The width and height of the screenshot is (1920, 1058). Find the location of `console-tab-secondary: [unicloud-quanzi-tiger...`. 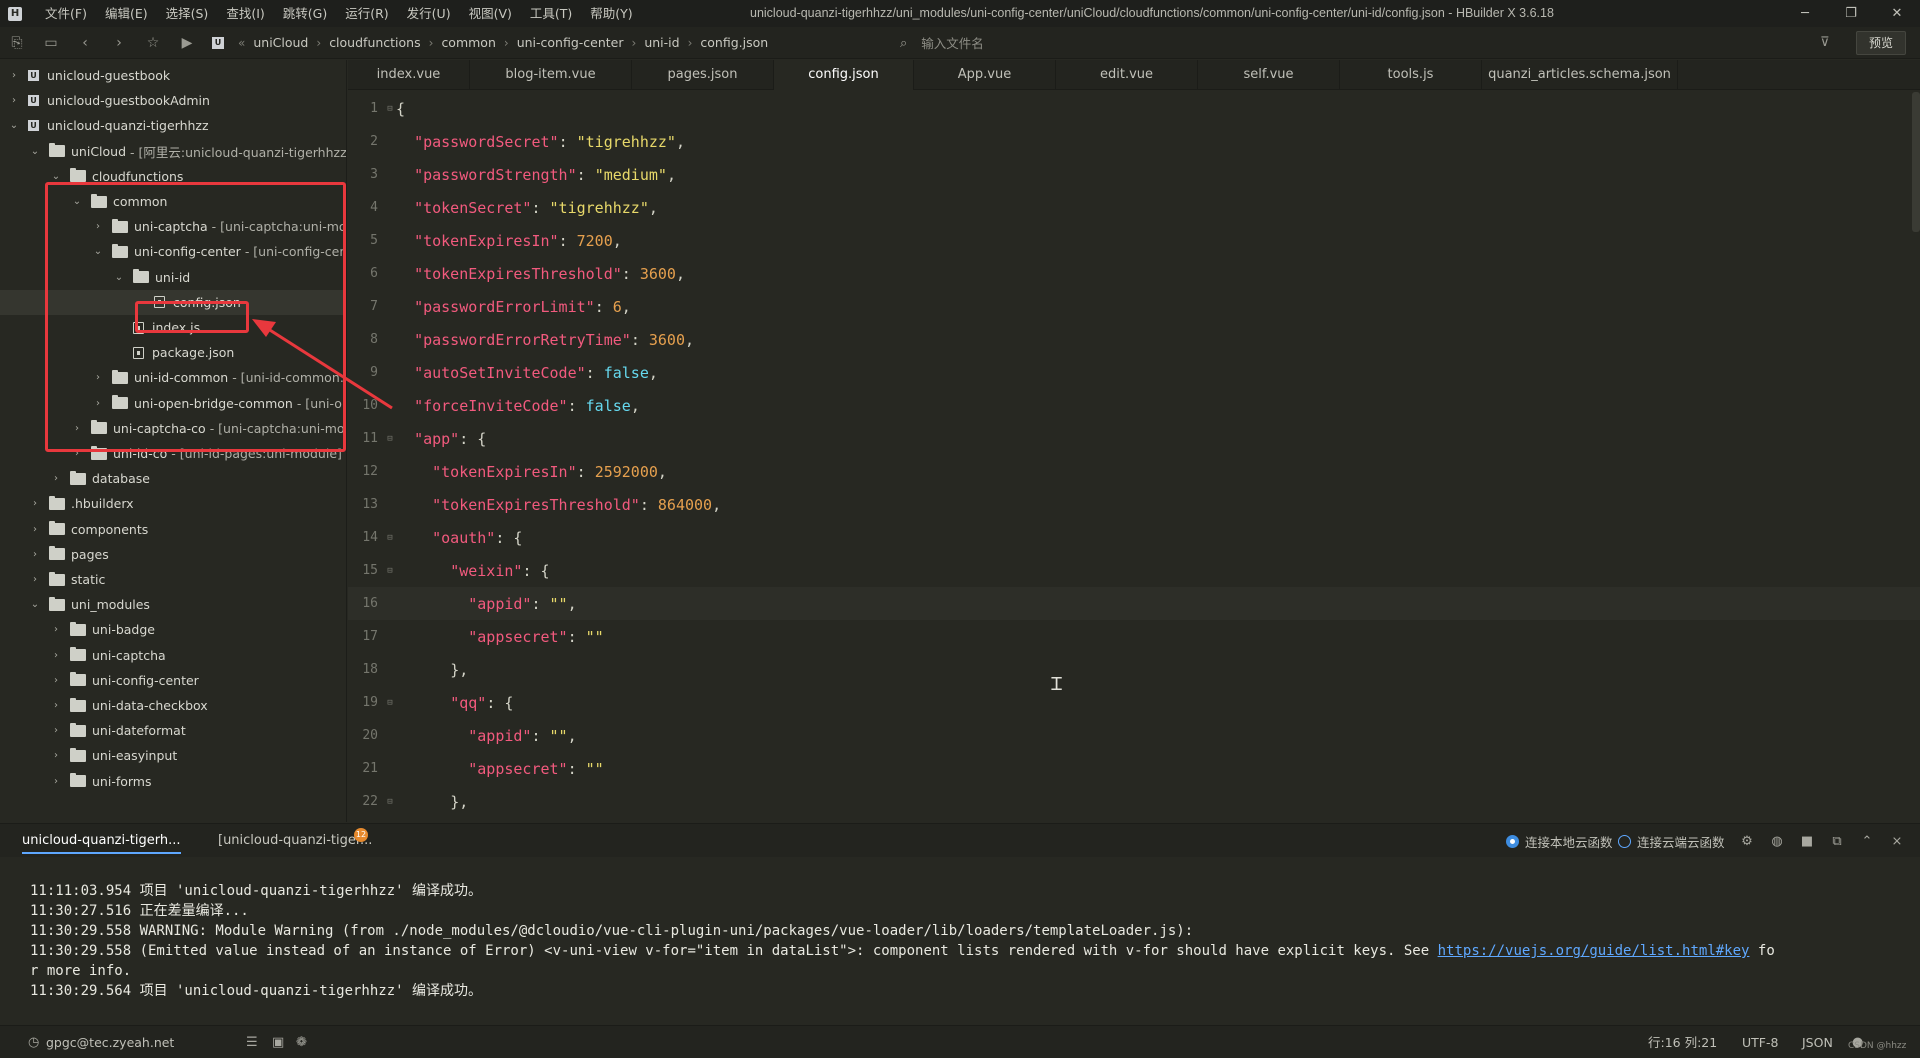

console-tab-secondary: [unicloud-quanzi-tiger... is located at coordinates (295, 841).